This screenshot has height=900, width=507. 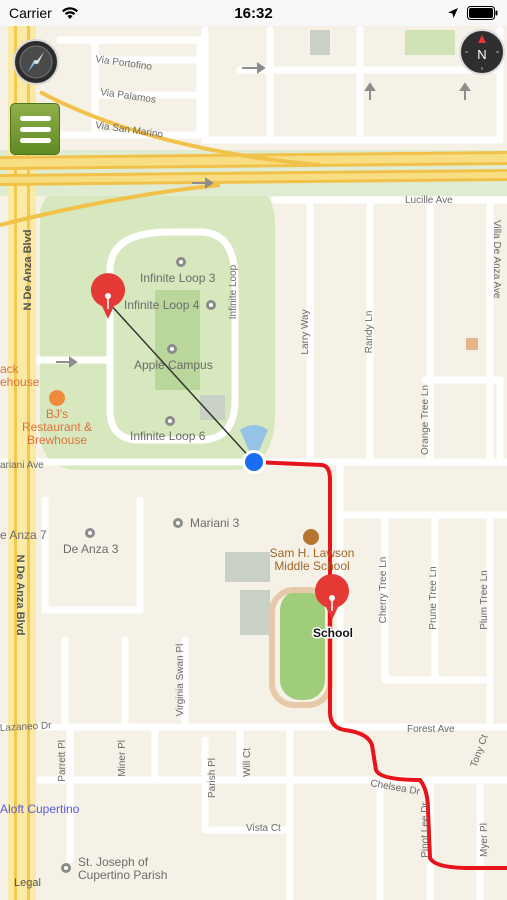 I want to click on street-virginia-swan: Virginia Swan Pl, so click(x=180, y=680).